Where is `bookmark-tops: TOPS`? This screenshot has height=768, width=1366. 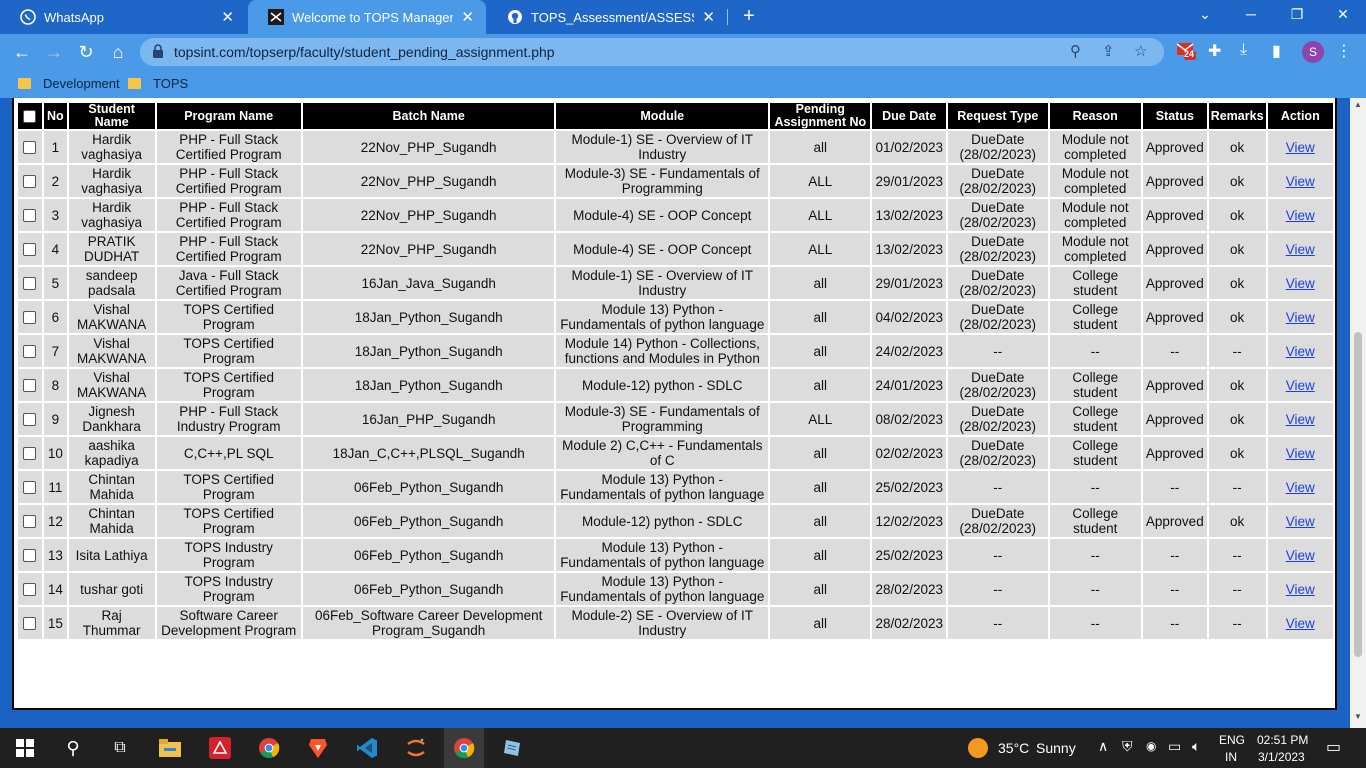 bookmark-tops: TOPS is located at coordinates (158, 83).